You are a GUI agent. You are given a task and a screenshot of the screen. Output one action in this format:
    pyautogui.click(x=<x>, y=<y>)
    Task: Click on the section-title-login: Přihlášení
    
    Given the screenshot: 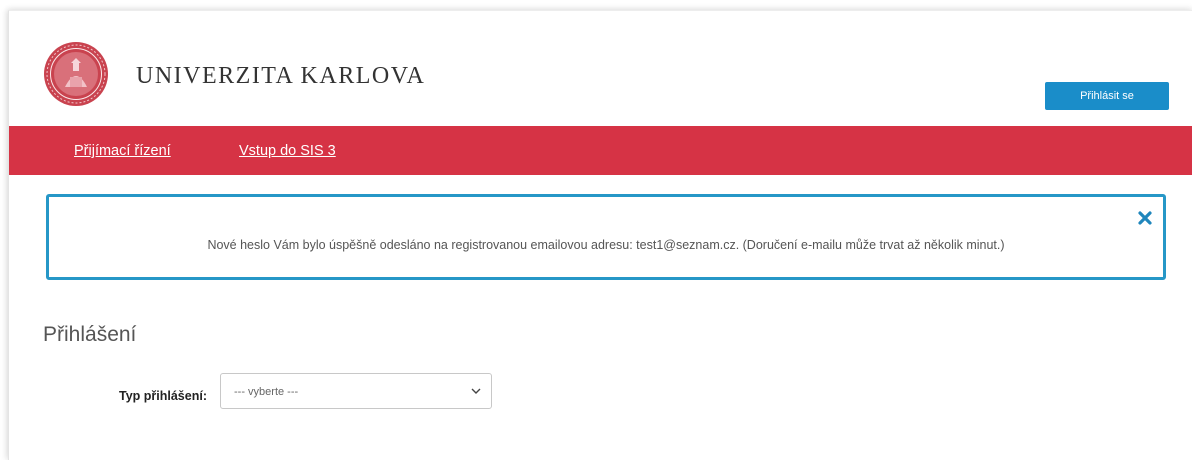 What is the action you would take?
    pyautogui.click(x=90, y=334)
    